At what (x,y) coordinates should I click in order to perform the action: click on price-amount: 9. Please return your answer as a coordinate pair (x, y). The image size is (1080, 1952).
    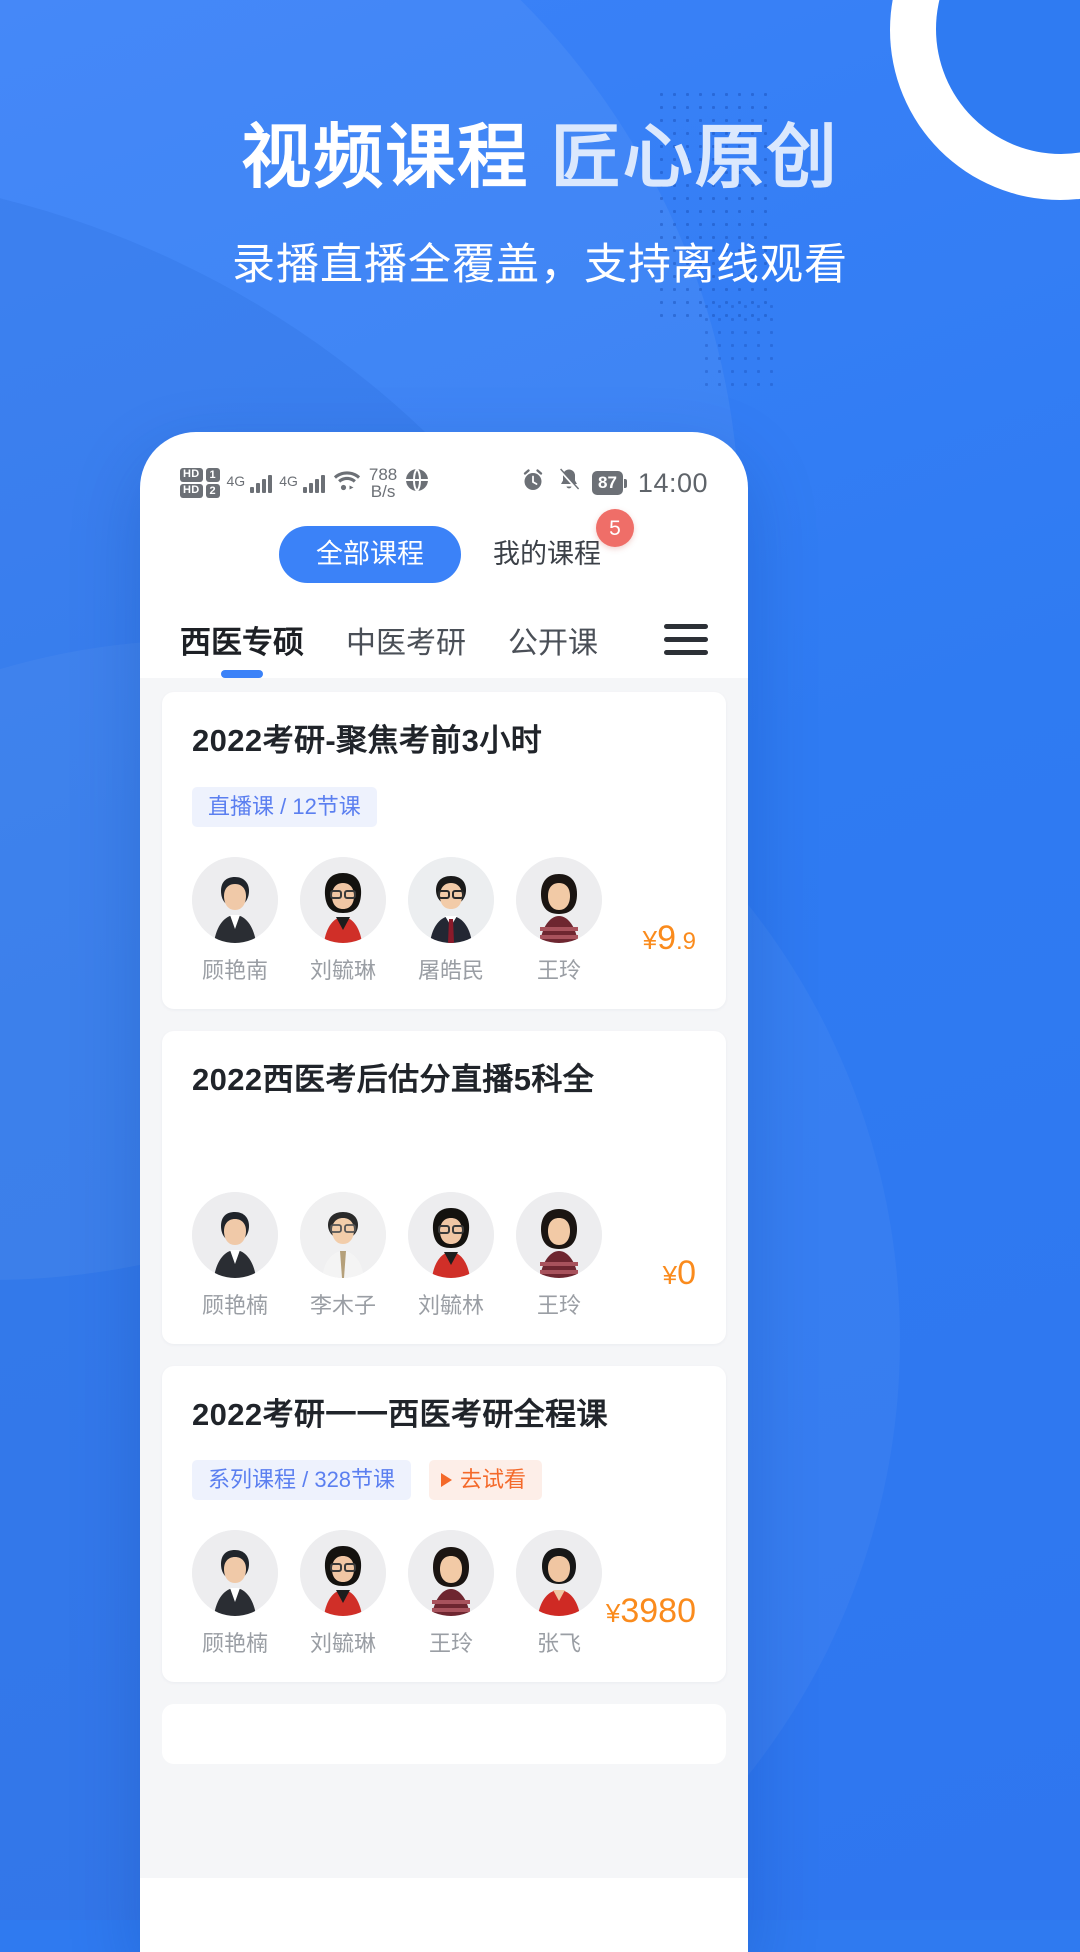
    Looking at the image, I should click on (666, 937).